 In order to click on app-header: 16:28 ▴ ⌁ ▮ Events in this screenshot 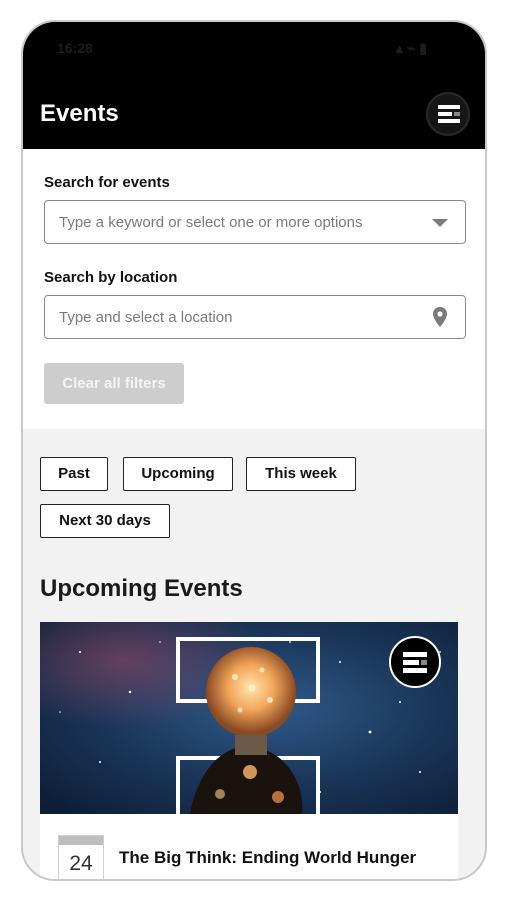, I will do `click(254, 85)`.